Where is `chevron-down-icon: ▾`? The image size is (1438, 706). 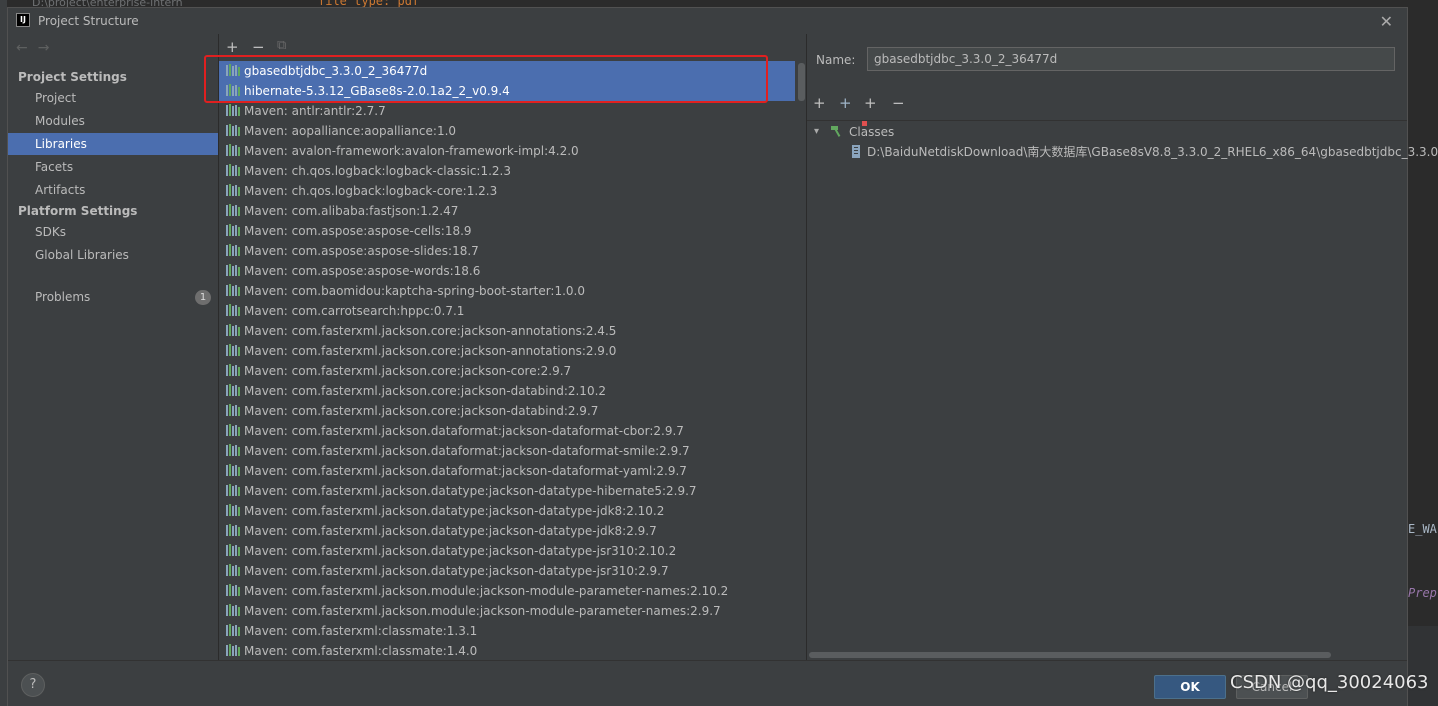
chevron-down-icon: ▾ is located at coordinates (816, 132).